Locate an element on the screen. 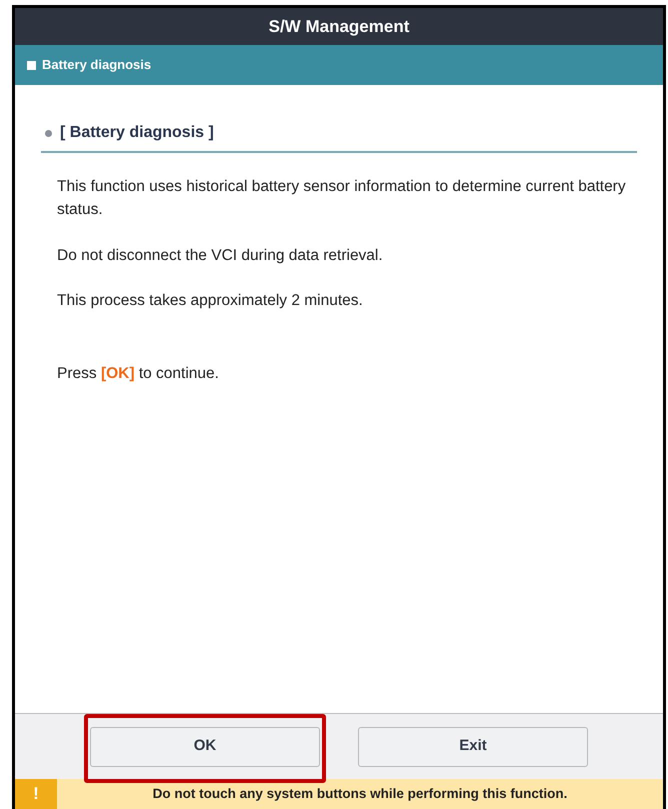 The image size is (668, 809). square-icon is located at coordinates (31, 65).